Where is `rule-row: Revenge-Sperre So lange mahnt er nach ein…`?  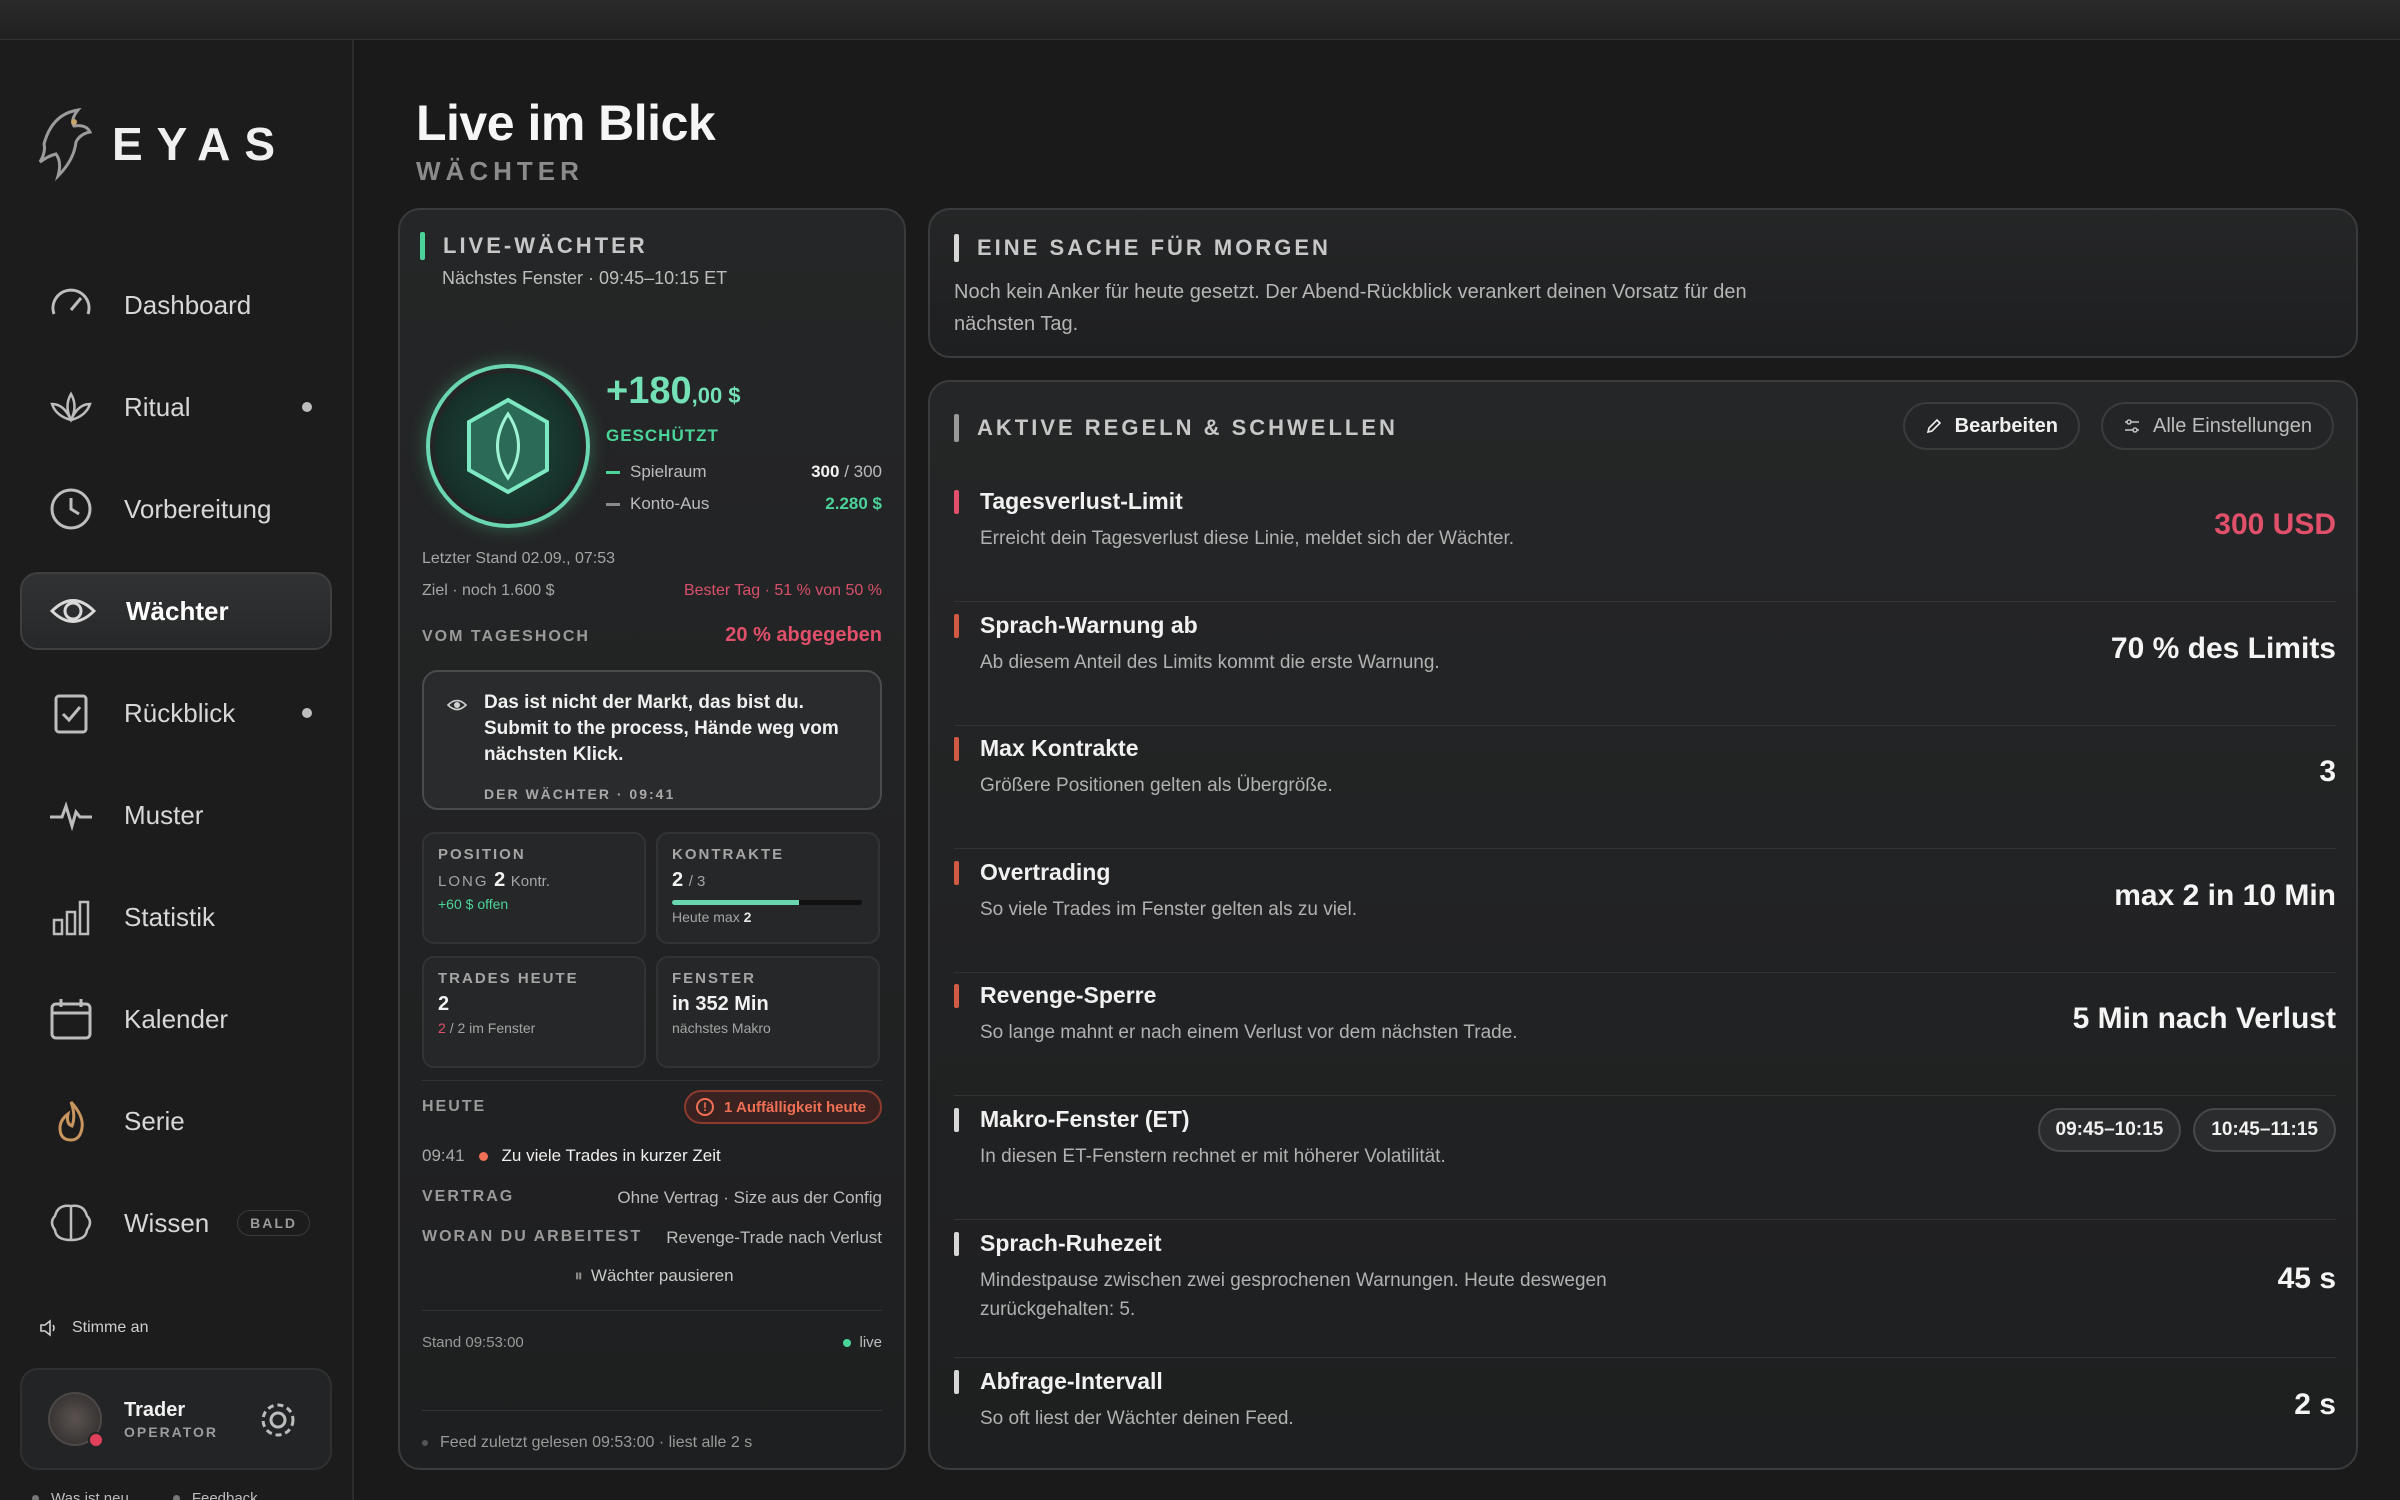 rule-row: Revenge-Sperre So lange mahnt er nach ein… is located at coordinates (1645, 1034).